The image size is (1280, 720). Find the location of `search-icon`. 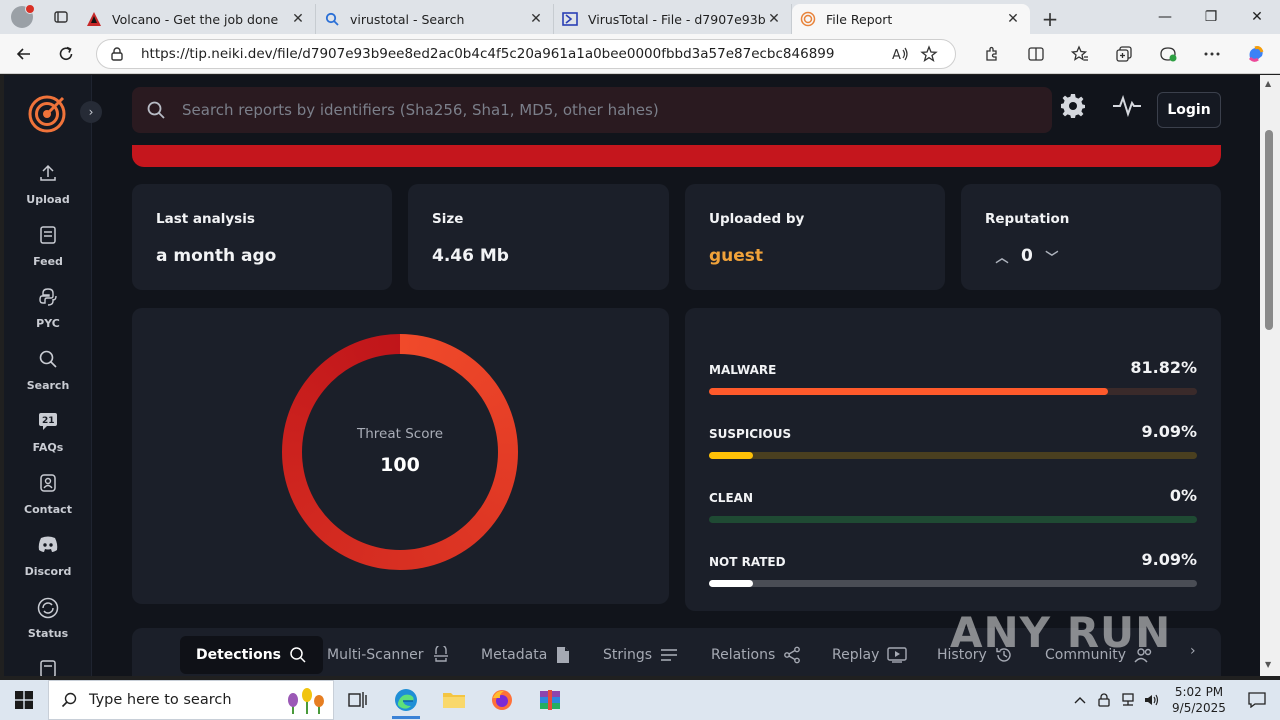

search-icon is located at coordinates (69, 700).